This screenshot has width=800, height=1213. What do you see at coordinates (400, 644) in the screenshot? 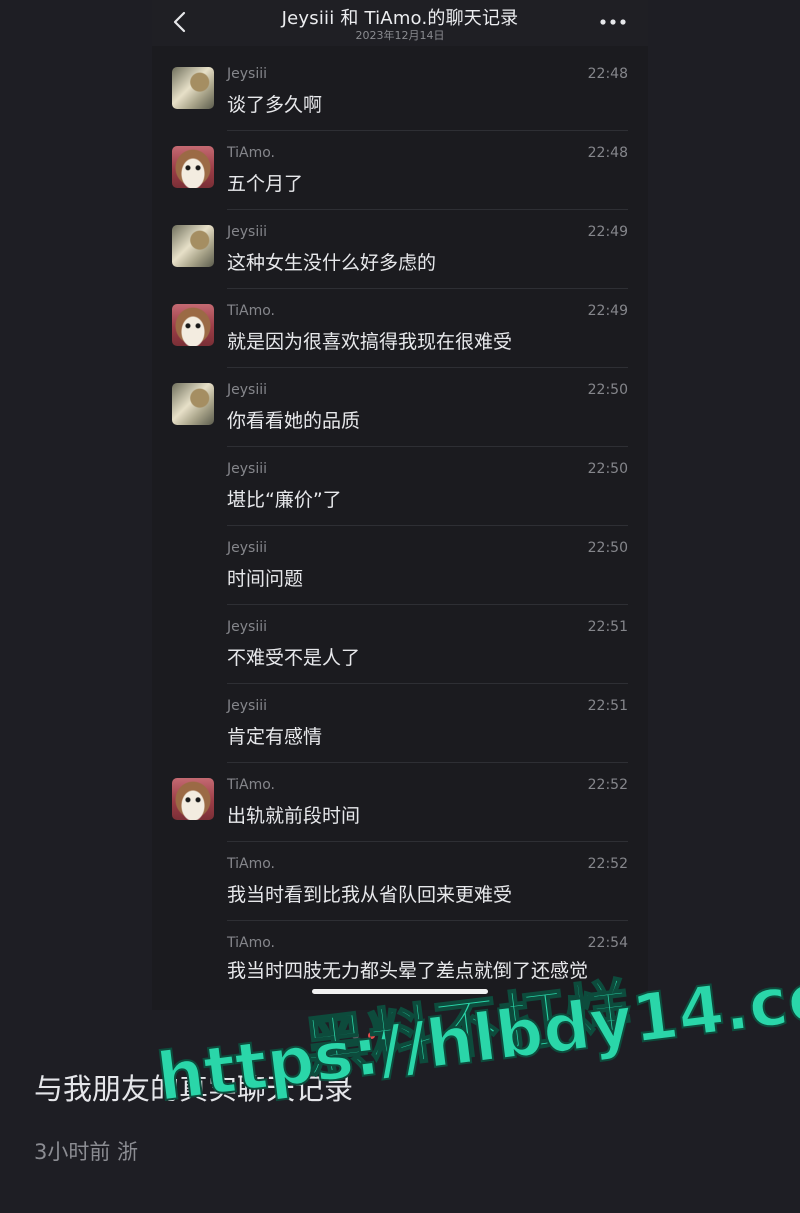
I see `message-item: Jeysiii 22:51 不难受不是人了` at bounding box center [400, 644].